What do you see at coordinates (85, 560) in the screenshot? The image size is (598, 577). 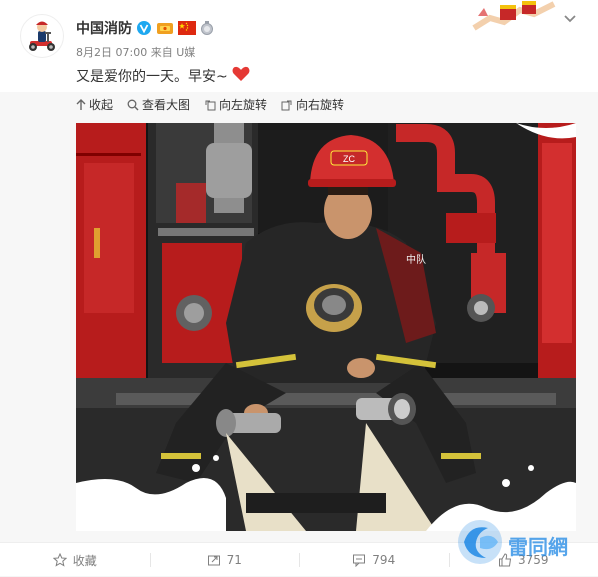 I see `favorite-label: 收藏` at bounding box center [85, 560].